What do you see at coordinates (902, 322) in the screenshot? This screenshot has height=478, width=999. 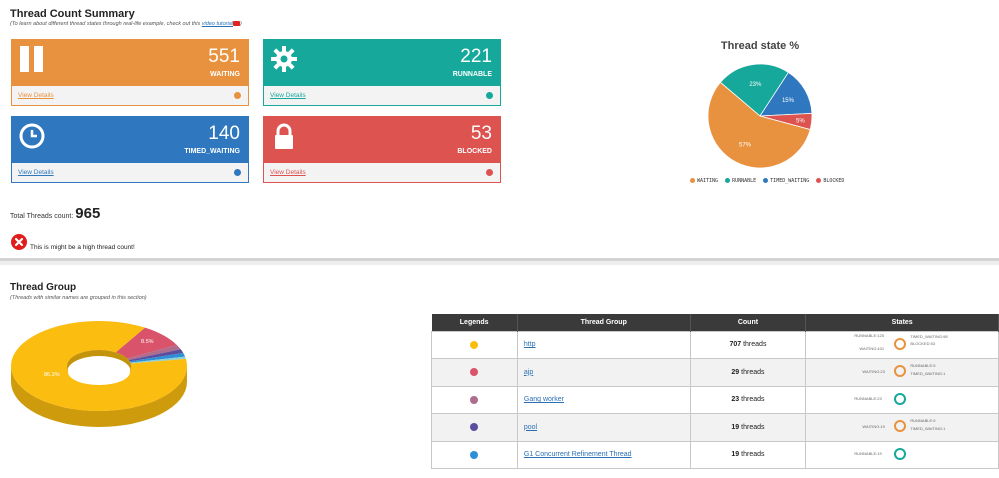 I see `header-states: States` at bounding box center [902, 322].